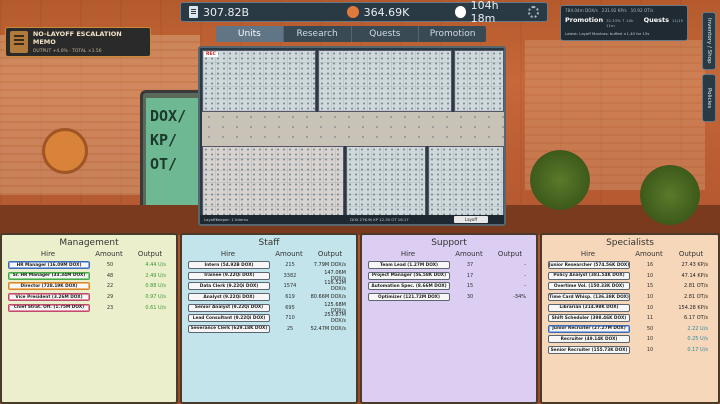 This screenshot has width=720, height=404. Describe the element at coordinates (449, 243) in the screenshot. I see `panel-title: Support` at that location.